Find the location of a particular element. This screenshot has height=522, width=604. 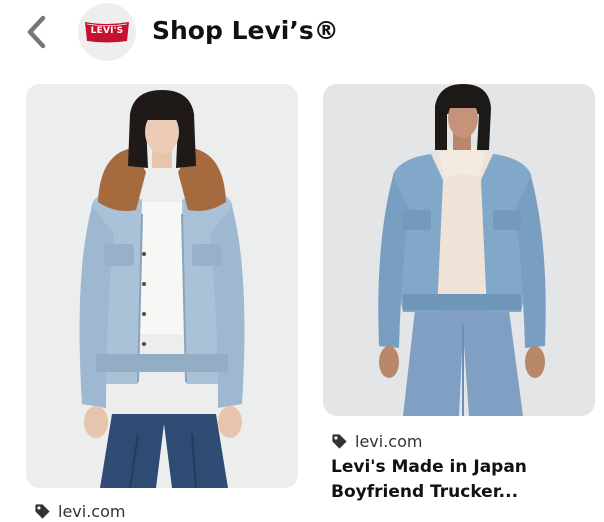

brand-avatar: LEVI'S is located at coordinates (107, 32).